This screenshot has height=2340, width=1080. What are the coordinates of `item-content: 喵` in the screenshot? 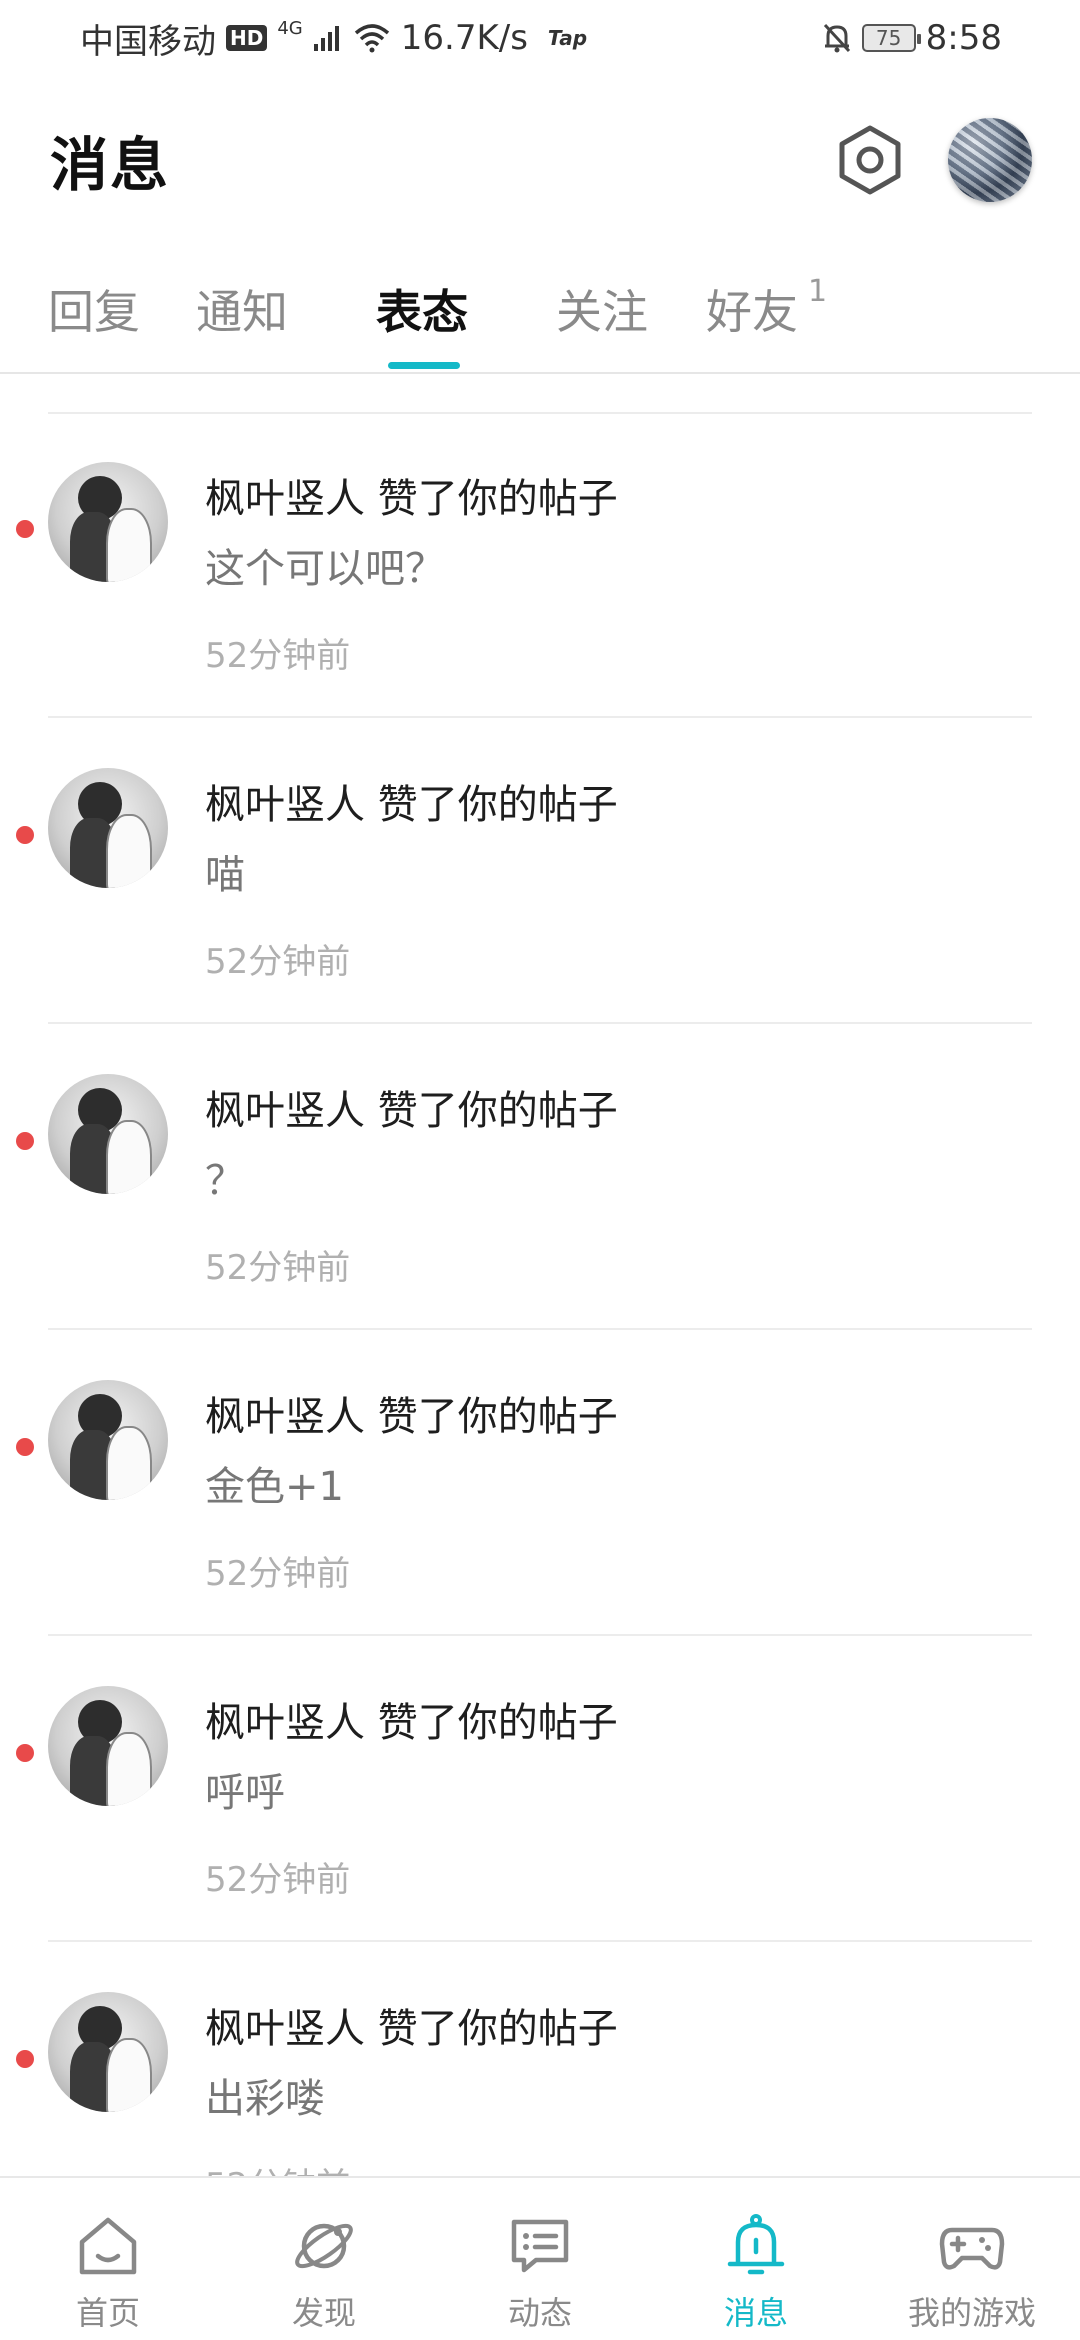 It's located at (225, 875).